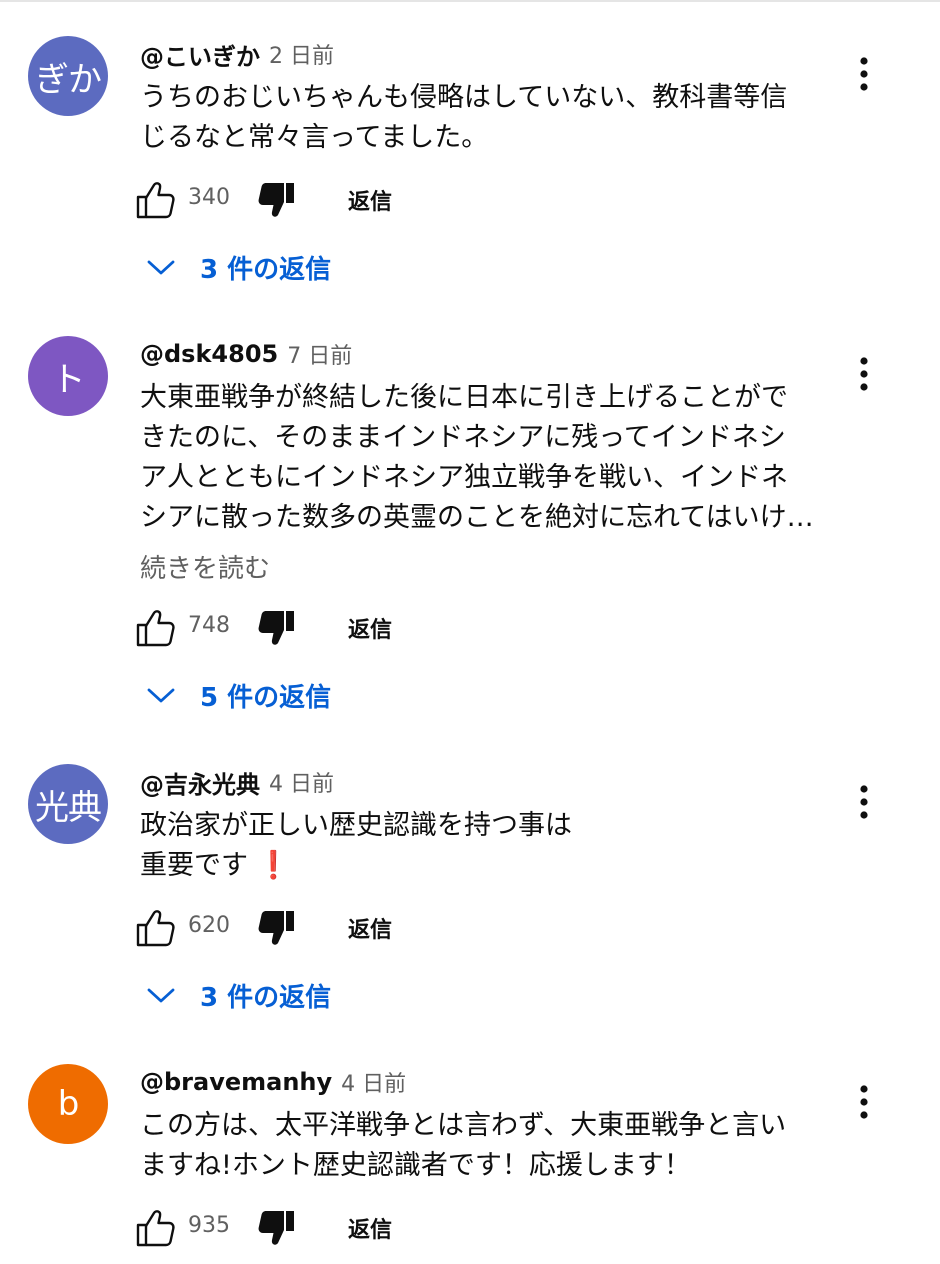  Describe the element at coordinates (470, 1) in the screenshot. I see `top-divider` at that location.